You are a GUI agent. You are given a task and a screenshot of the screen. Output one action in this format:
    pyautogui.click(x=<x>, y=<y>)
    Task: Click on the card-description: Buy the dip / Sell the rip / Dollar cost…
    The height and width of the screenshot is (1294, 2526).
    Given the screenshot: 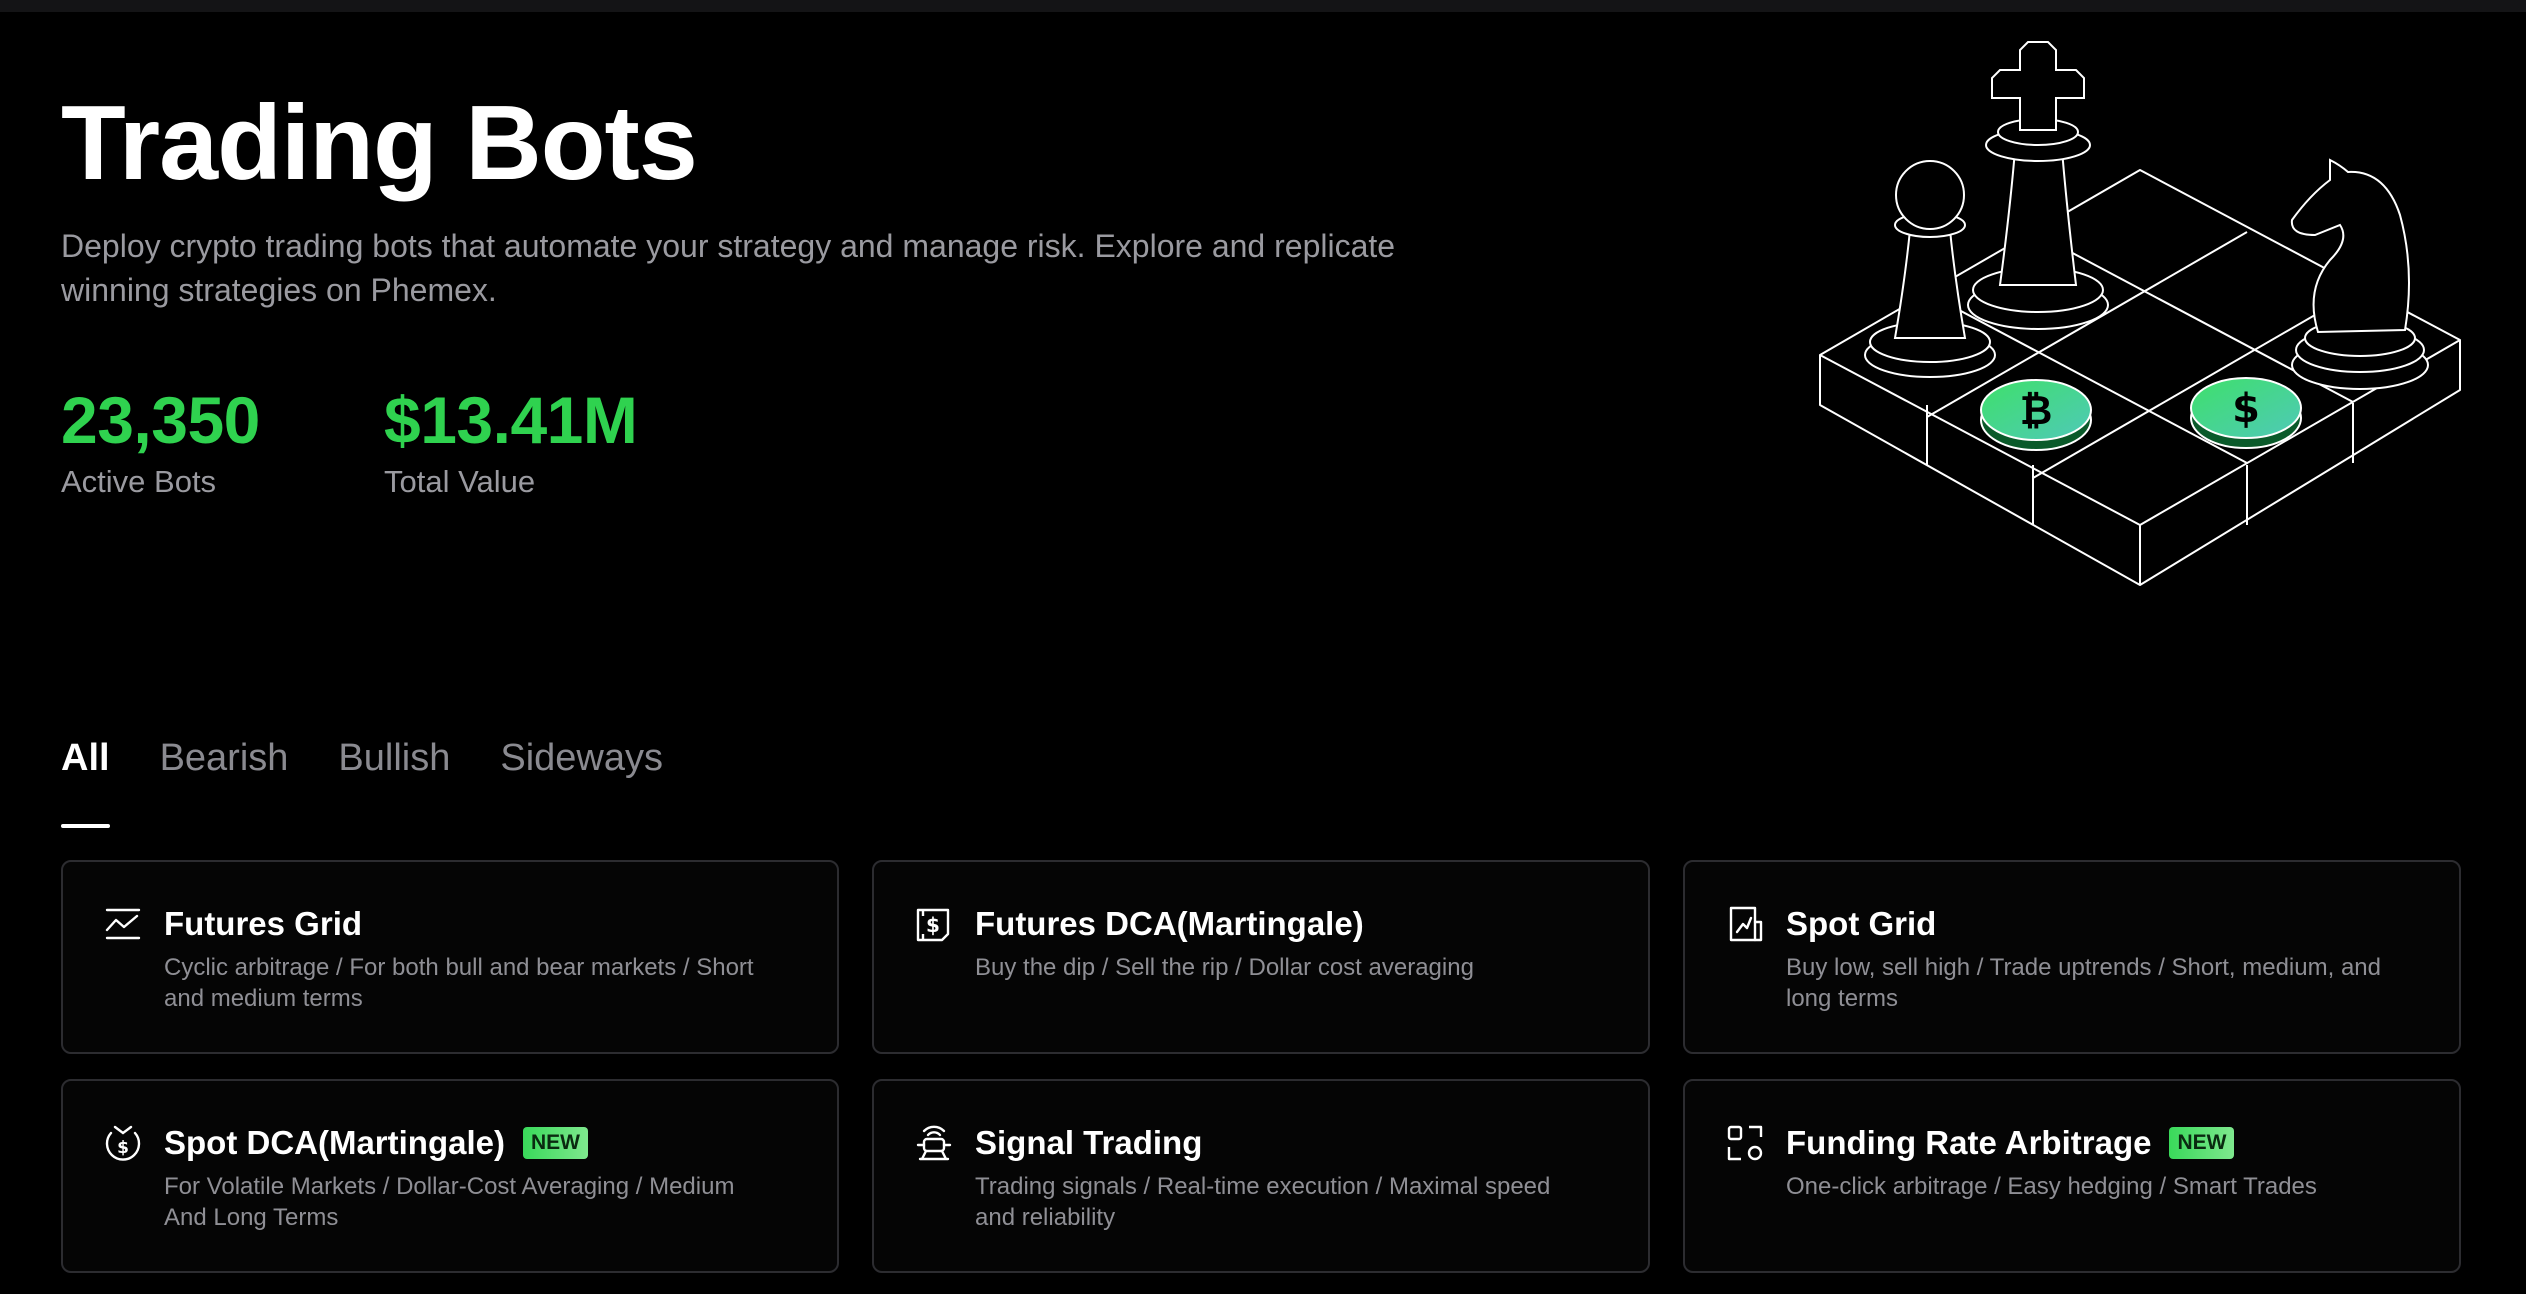 What is the action you would take?
    pyautogui.click(x=1224, y=967)
    